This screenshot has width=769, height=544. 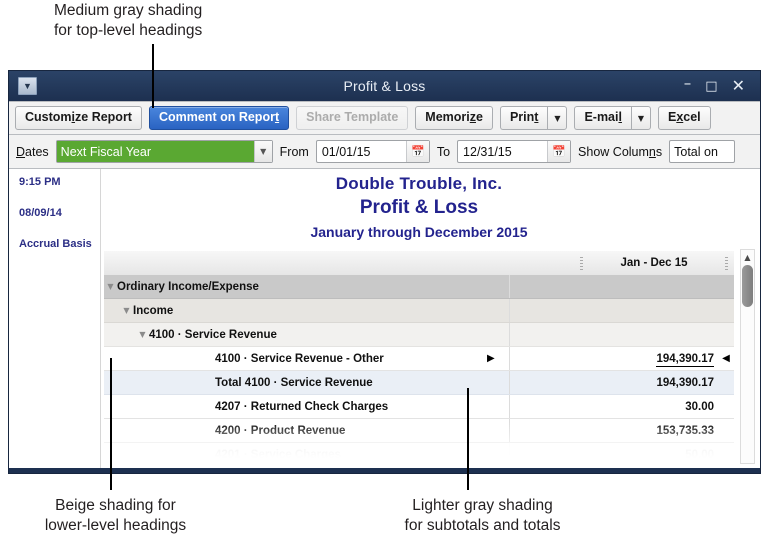 What do you see at coordinates (747, 356) in the screenshot?
I see `report-vertical-scrollbar: ▲` at bounding box center [747, 356].